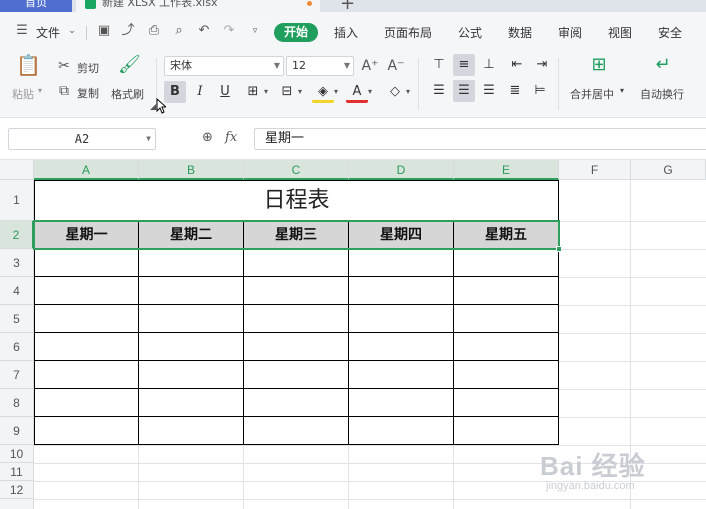  Describe the element at coordinates (401, 318) in the screenshot. I see `cell-d5` at that location.